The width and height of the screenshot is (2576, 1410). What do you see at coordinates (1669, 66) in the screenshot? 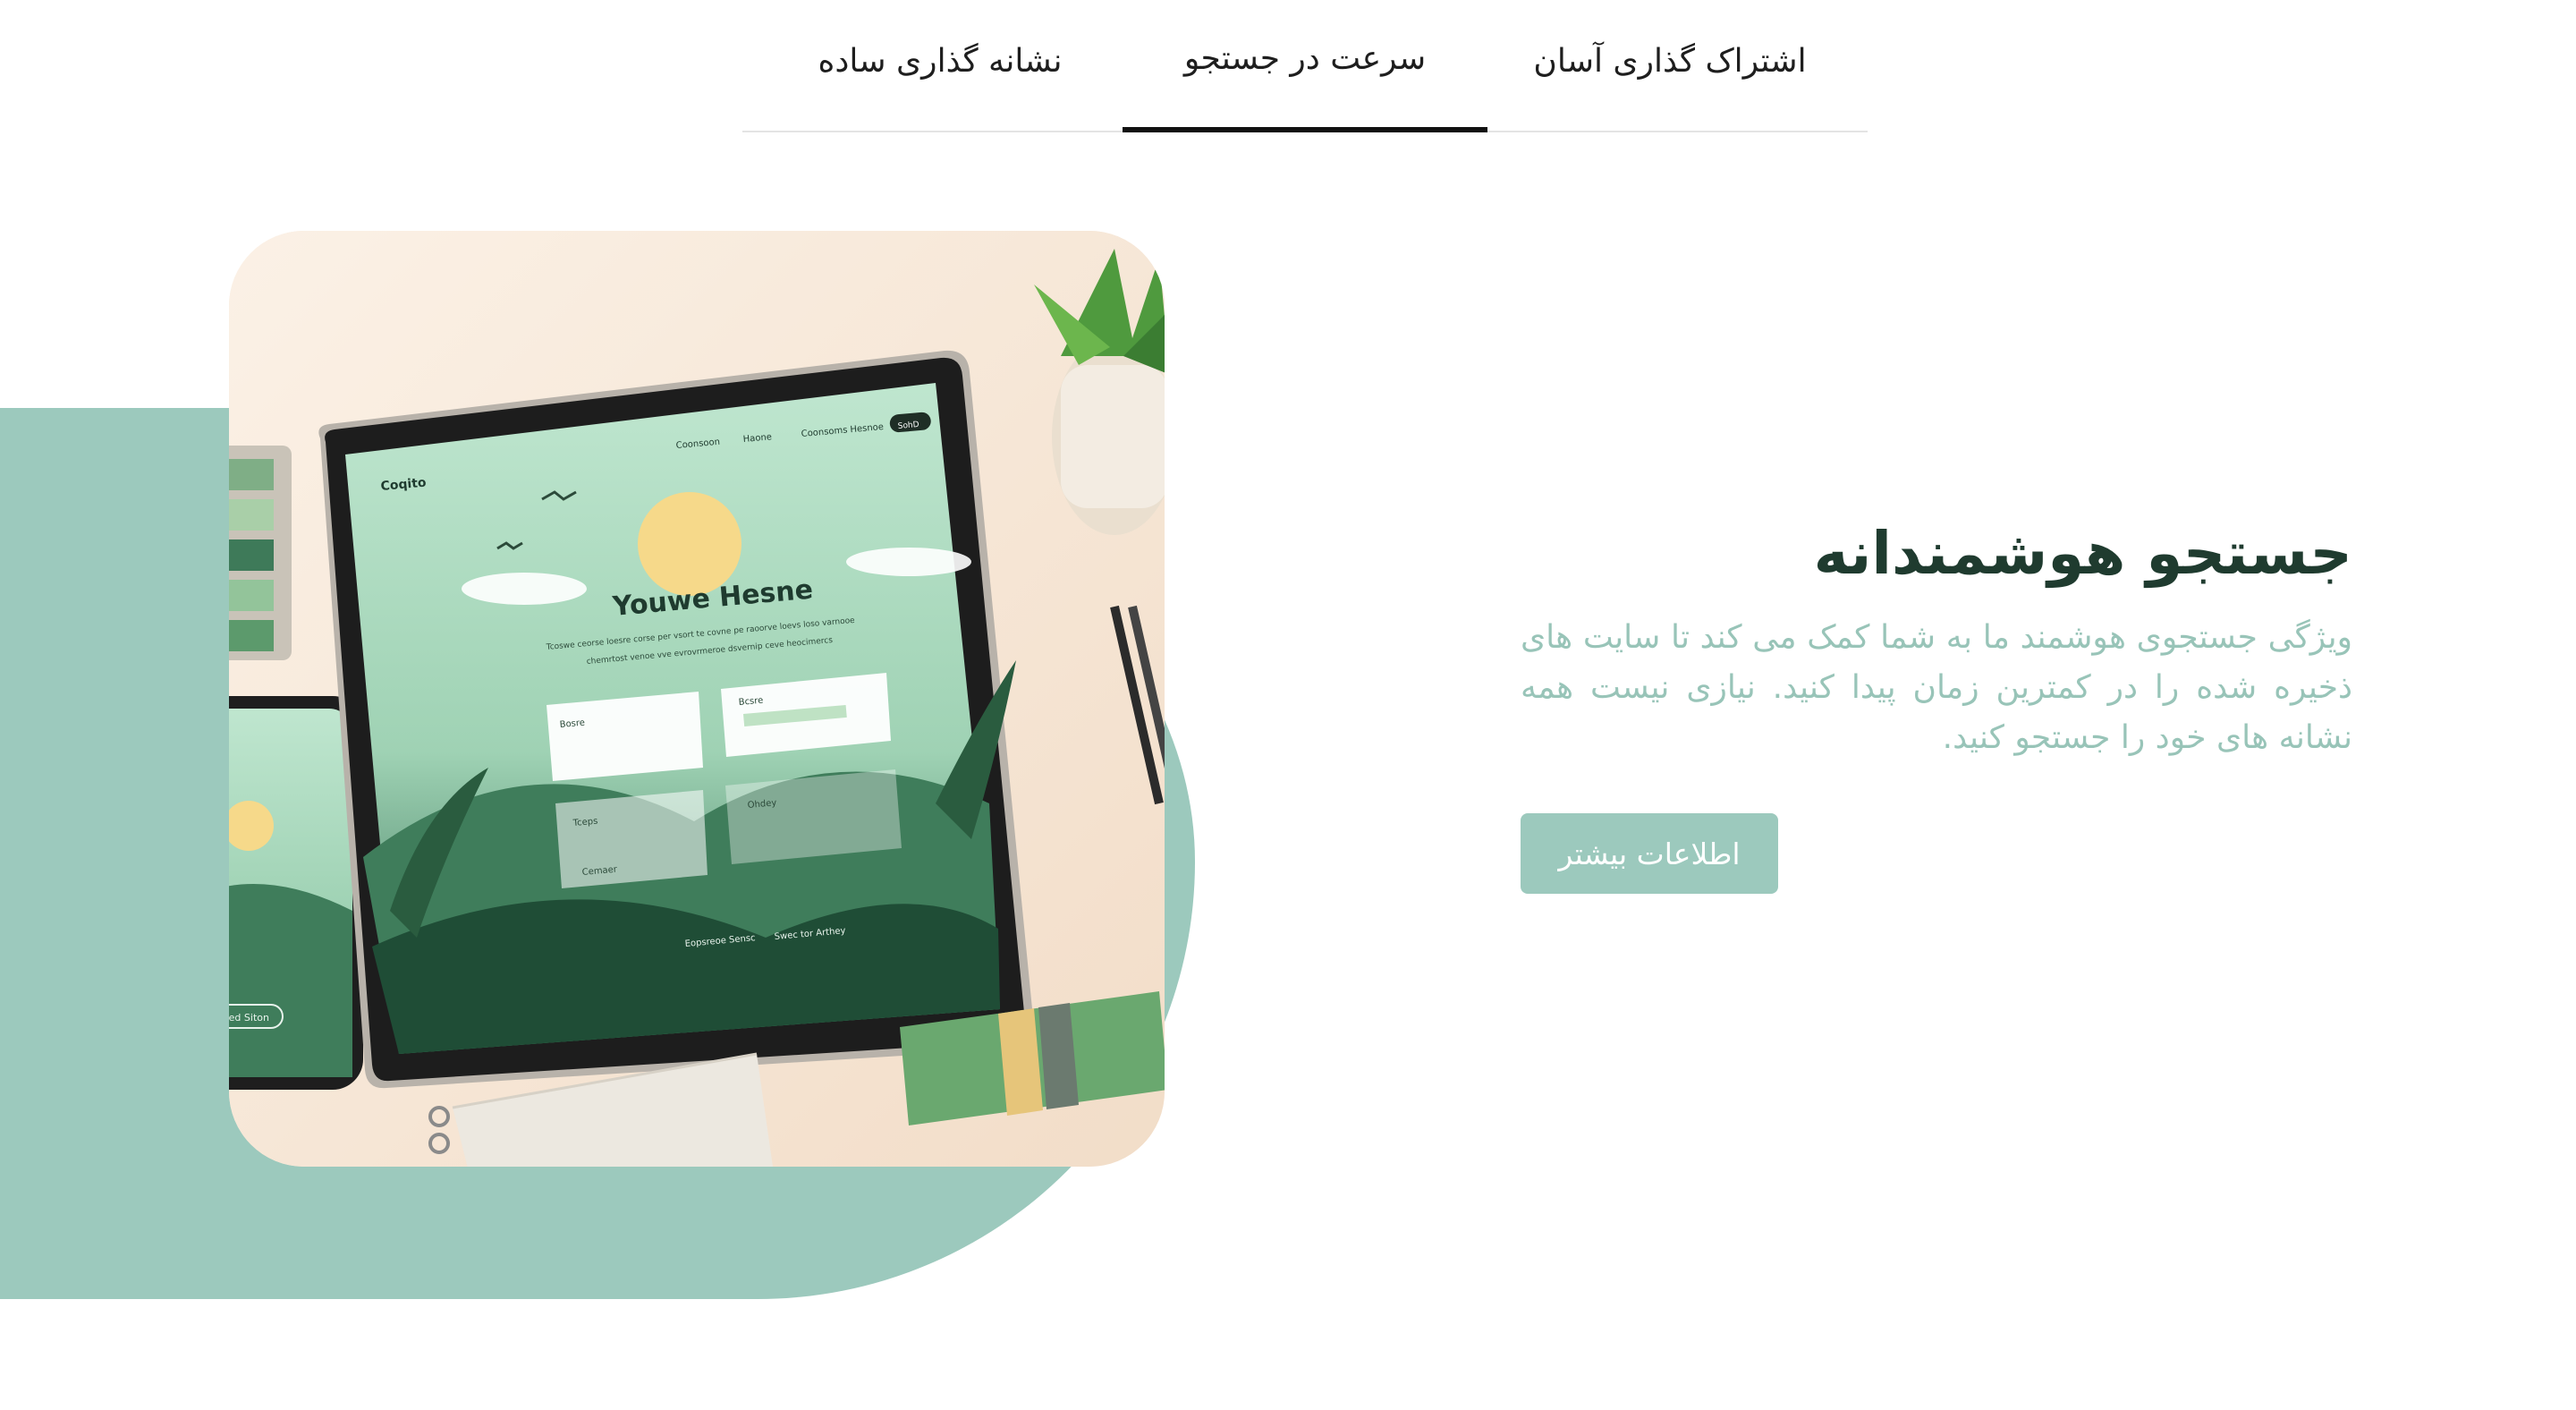
I see `tab-easy-sharing: اشتراک گذاری آسان` at bounding box center [1669, 66].